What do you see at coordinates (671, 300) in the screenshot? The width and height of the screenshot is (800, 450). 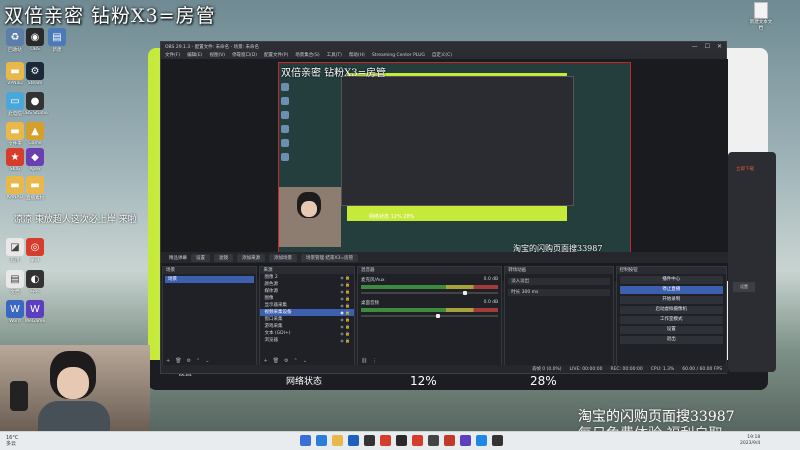 I see `start-recording-button: 开始录制` at bounding box center [671, 300].